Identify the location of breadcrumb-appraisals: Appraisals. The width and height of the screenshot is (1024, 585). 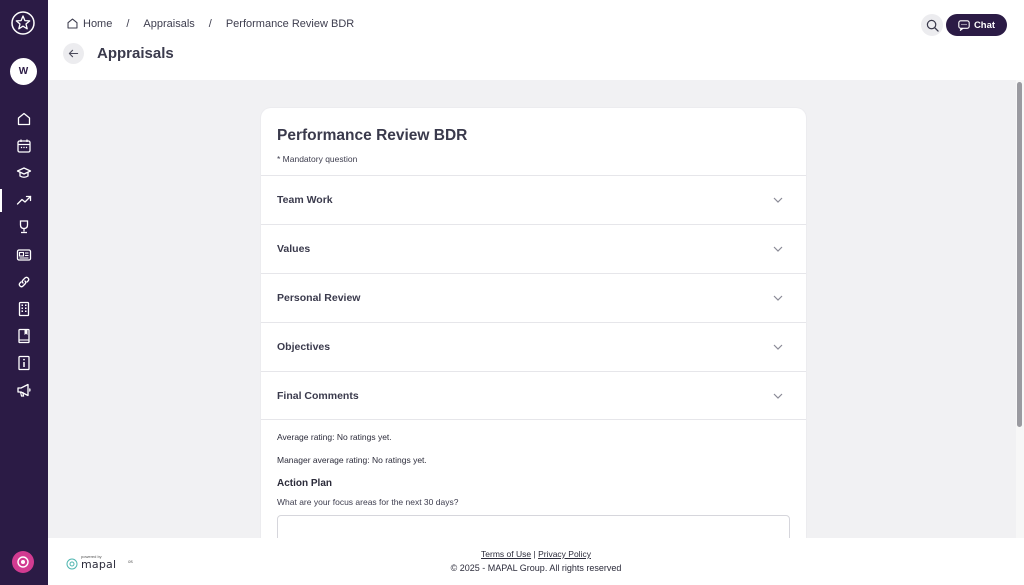
(168, 24).